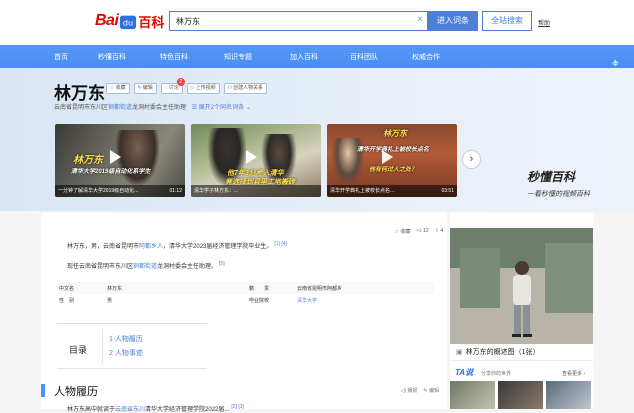 The image size is (634, 413). I want to click on info-key: 籍 贯, so click(259, 289).